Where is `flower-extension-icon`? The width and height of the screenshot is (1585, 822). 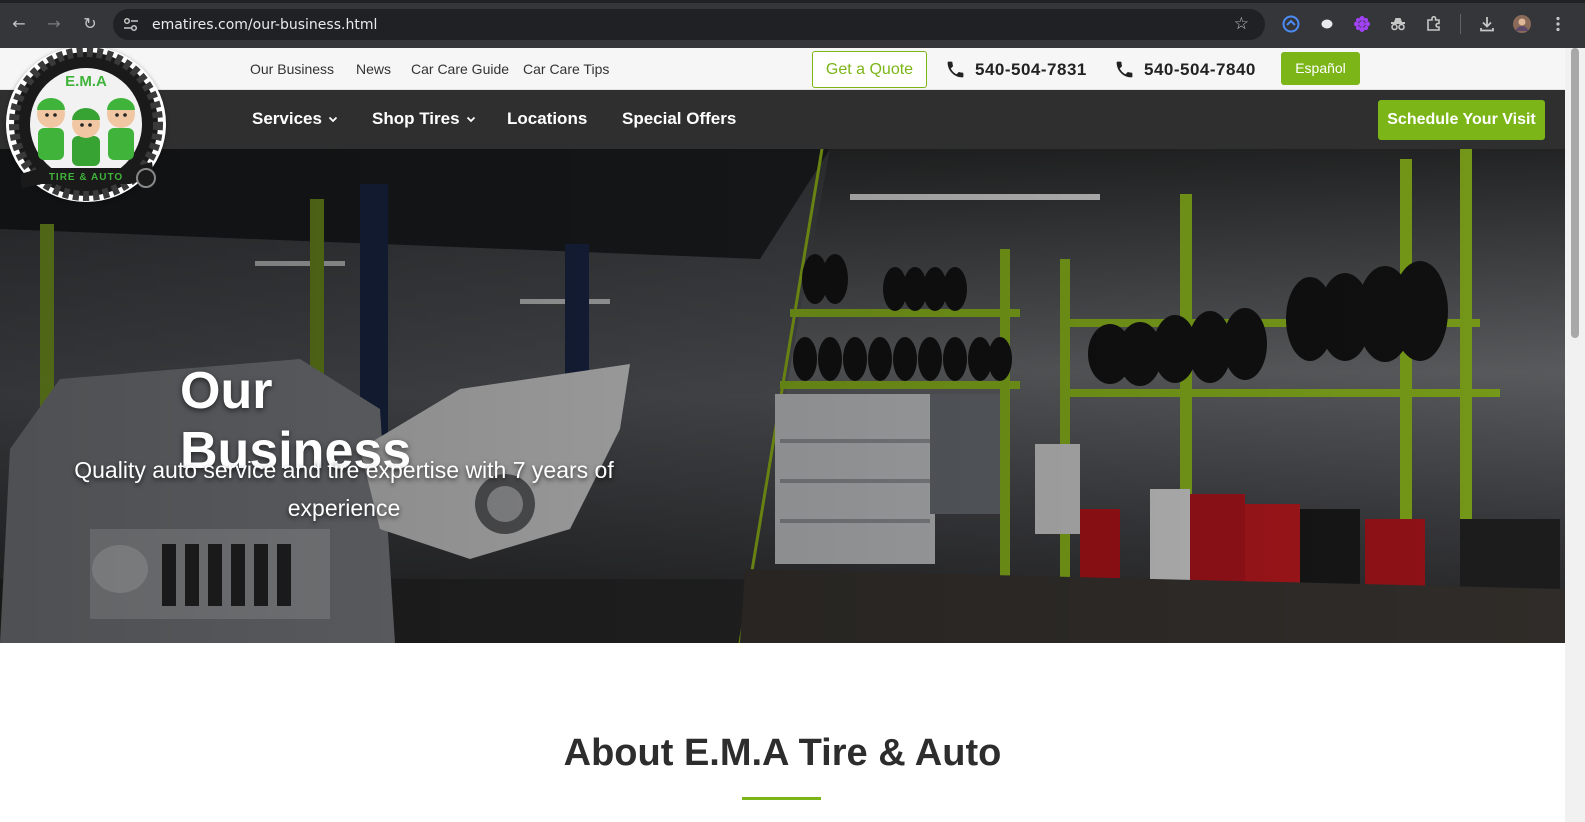
flower-extension-icon is located at coordinates (1362, 24).